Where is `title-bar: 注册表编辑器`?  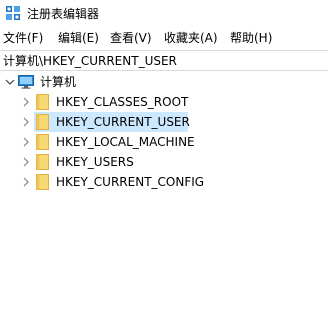 title-bar: 注册表编辑器 is located at coordinates (164, 14).